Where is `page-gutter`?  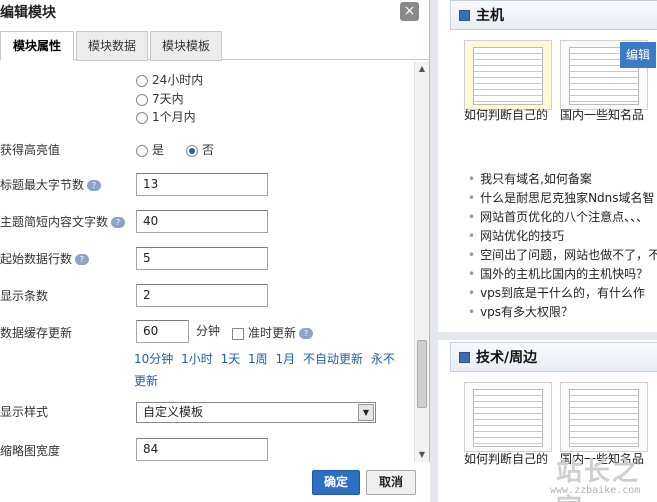
page-gutter is located at coordinates (434, 251).